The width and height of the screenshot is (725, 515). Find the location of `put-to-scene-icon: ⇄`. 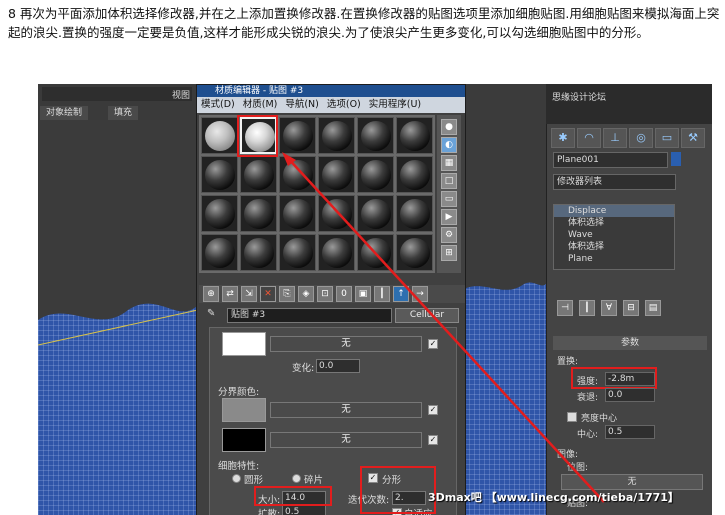

put-to-scene-icon: ⇄ is located at coordinates (230, 294).